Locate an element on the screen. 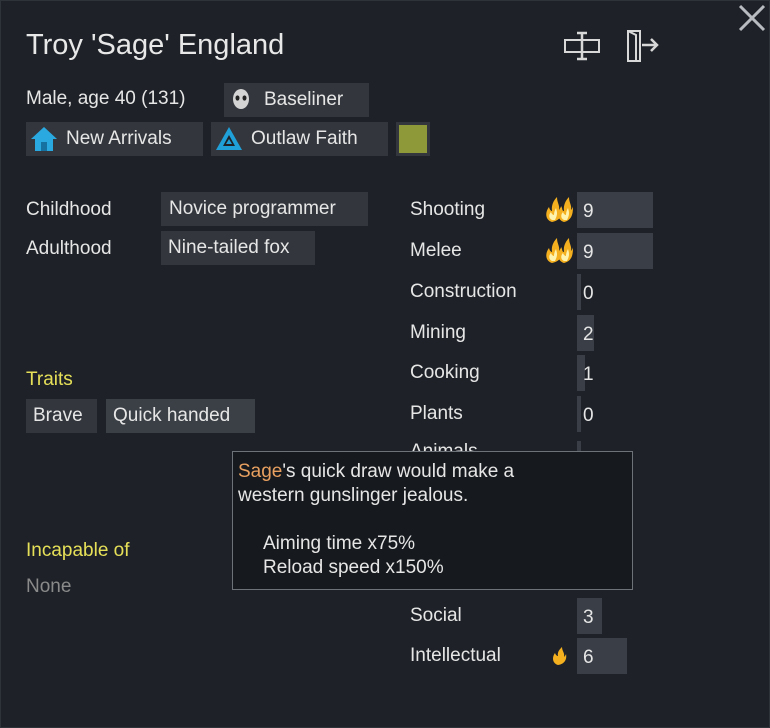 This screenshot has width=770, height=728. ideology-label: Outlaw Faith is located at coordinates (304, 138).